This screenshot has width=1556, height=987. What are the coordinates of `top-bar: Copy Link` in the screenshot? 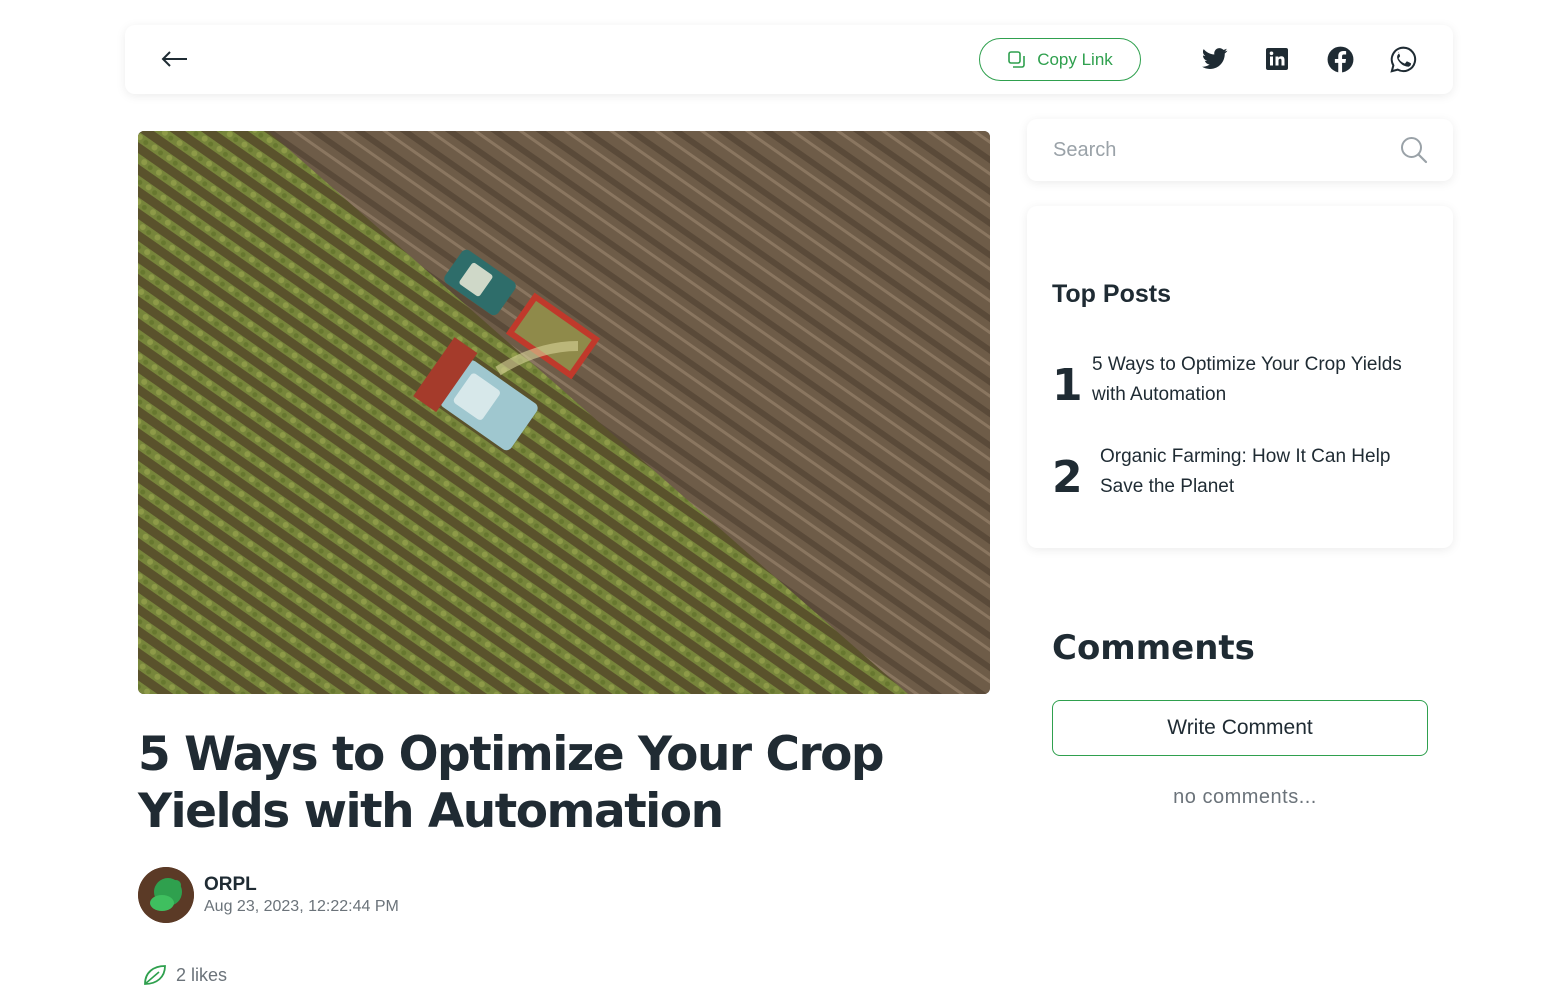 It's located at (789, 59).